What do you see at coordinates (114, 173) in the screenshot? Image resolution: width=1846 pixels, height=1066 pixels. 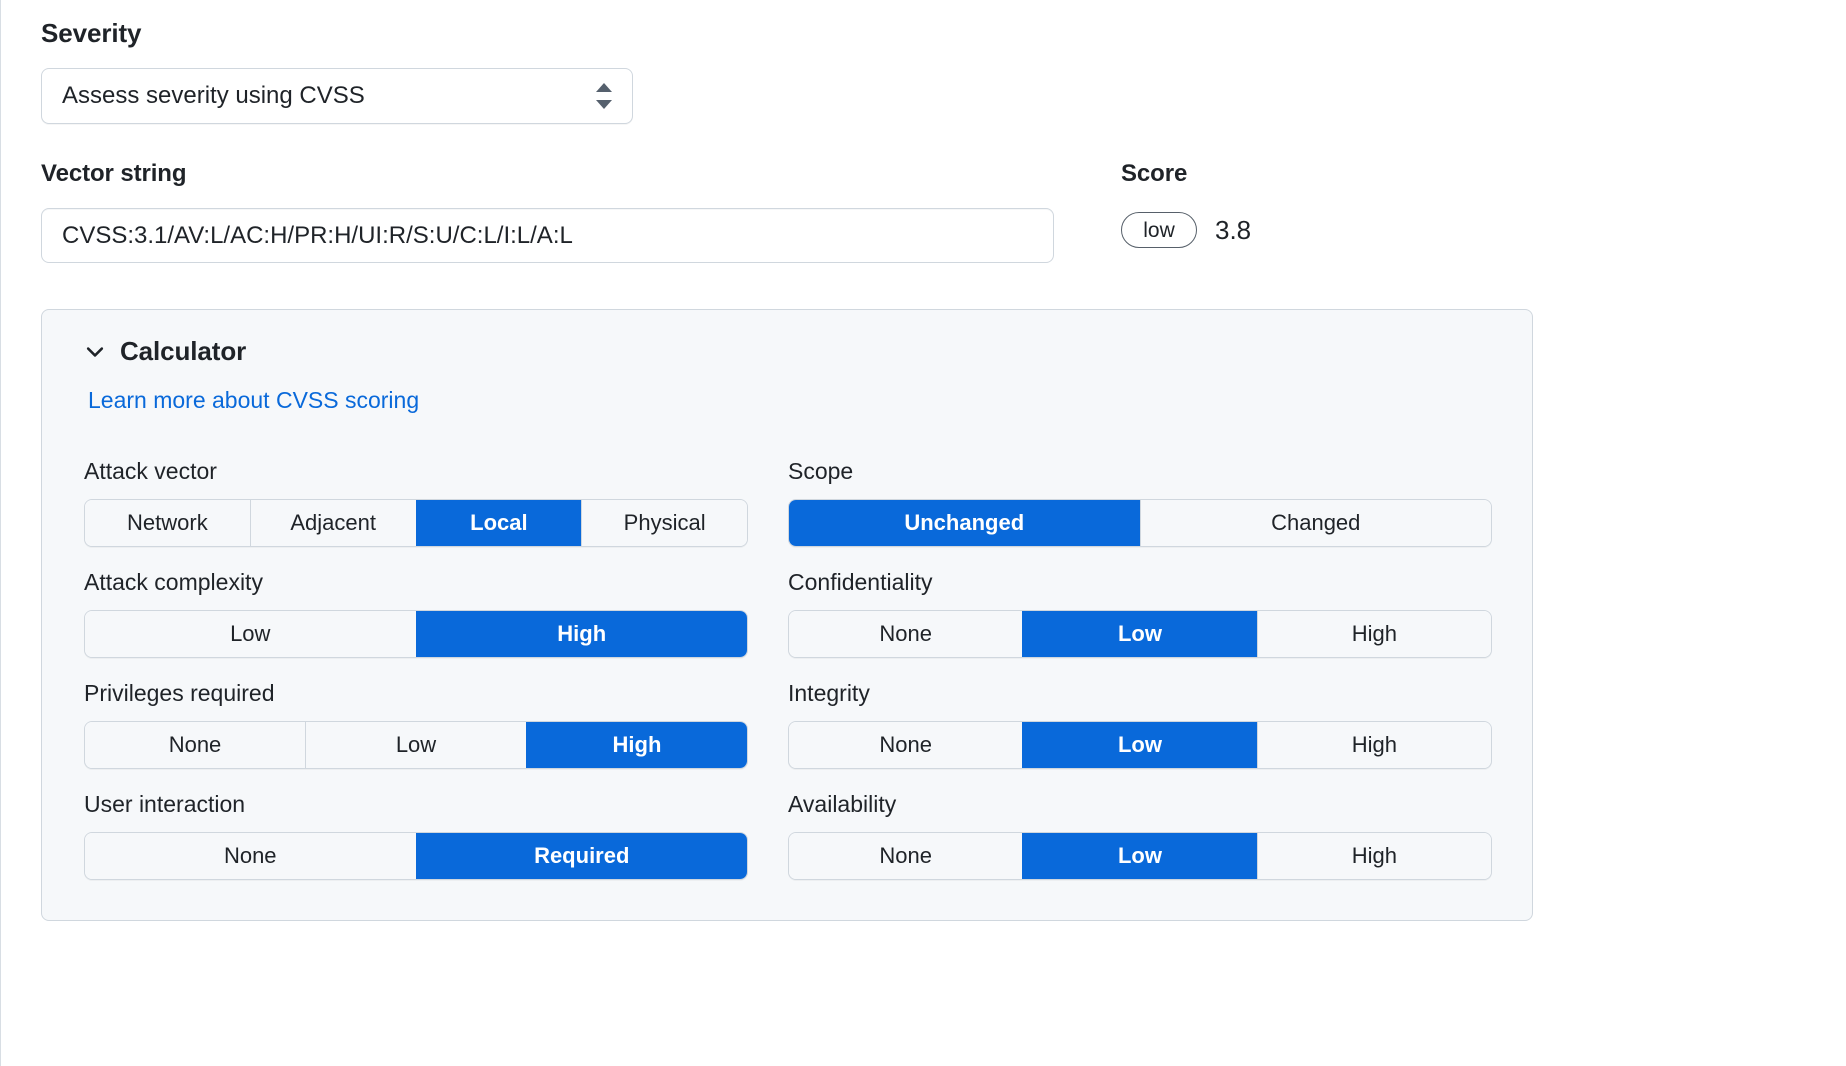 I see `vector-string-label: Vector string` at bounding box center [114, 173].